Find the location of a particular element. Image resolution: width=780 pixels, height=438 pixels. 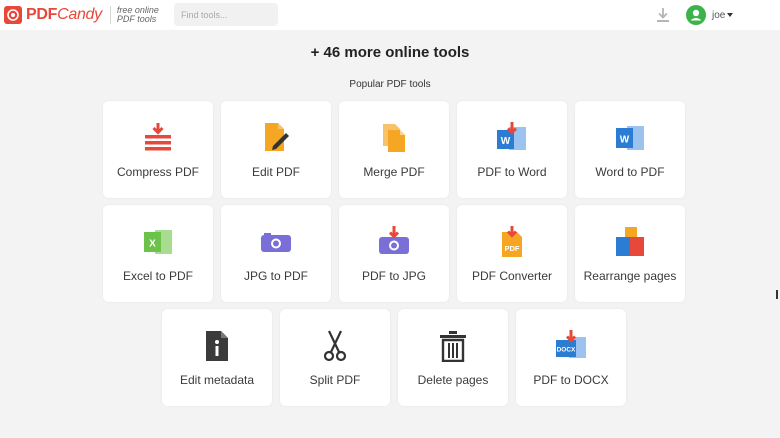

svg-text: DOCX is located at coordinates (566, 350).